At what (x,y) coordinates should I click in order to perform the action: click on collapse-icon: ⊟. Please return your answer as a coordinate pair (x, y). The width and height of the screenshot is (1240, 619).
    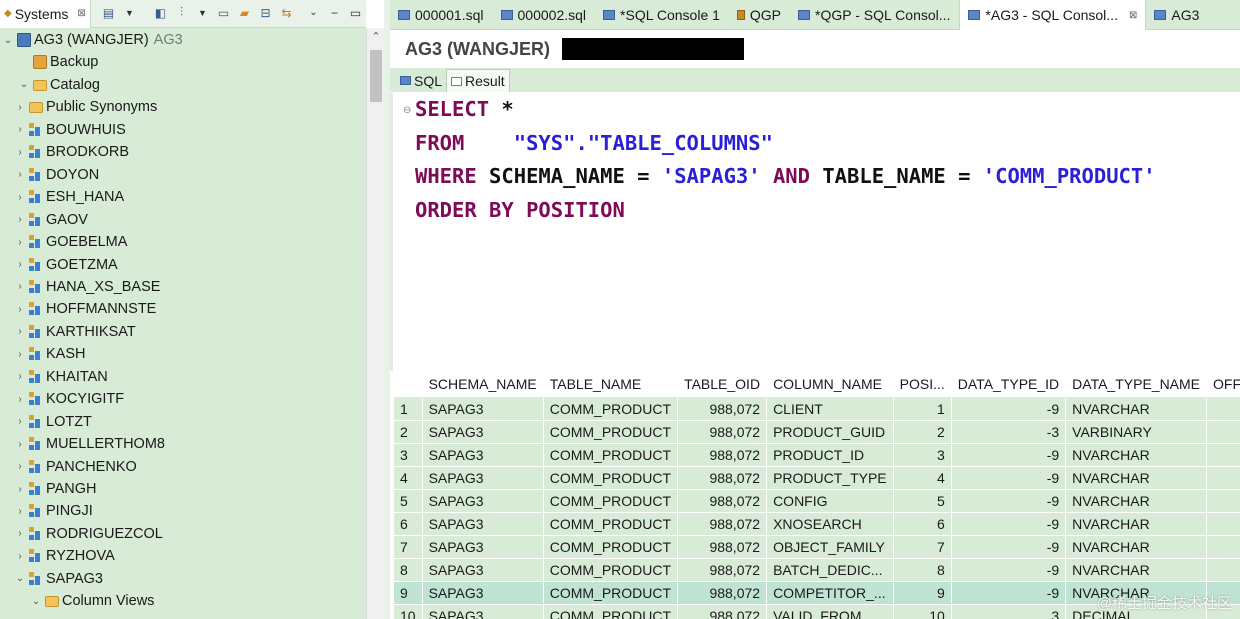
    Looking at the image, I should click on (265, 12).